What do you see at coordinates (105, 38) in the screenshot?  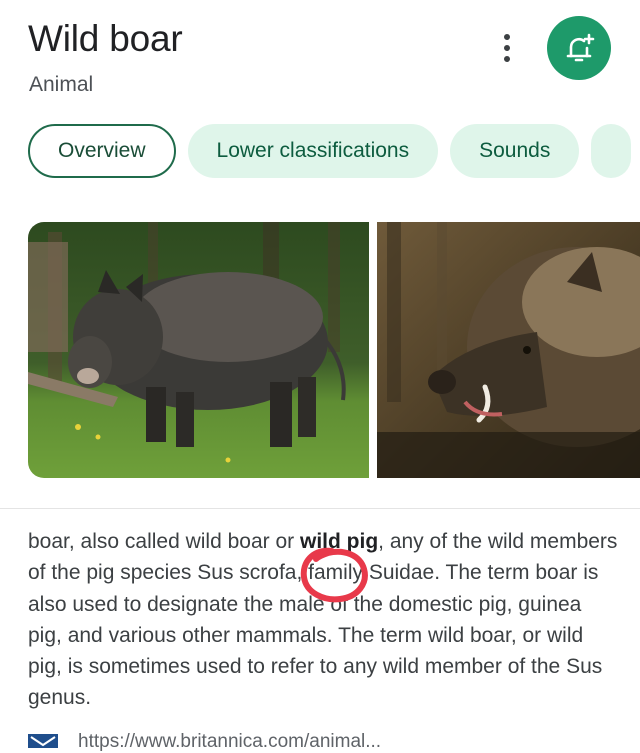 I see `title: Wild boar` at bounding box center [105, 38].